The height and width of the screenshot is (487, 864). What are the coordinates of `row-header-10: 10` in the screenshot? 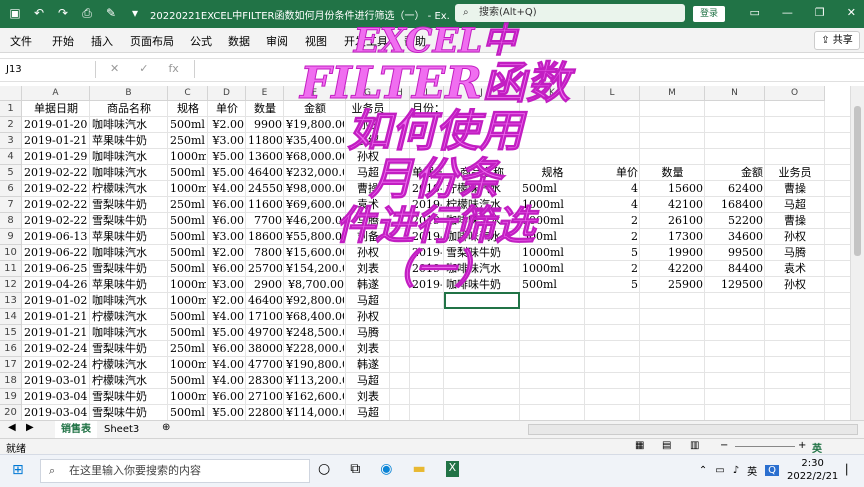 It's located at (11, 253).